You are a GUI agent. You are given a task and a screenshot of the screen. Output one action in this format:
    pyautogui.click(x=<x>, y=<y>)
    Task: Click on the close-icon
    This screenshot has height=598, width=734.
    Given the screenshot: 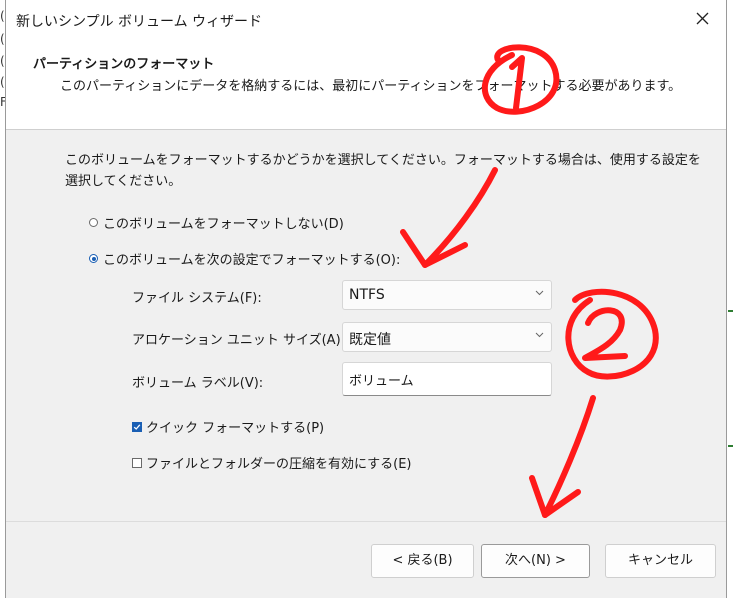 What is the action you would take?
    pyautogui.click(x=702, y=18)
    